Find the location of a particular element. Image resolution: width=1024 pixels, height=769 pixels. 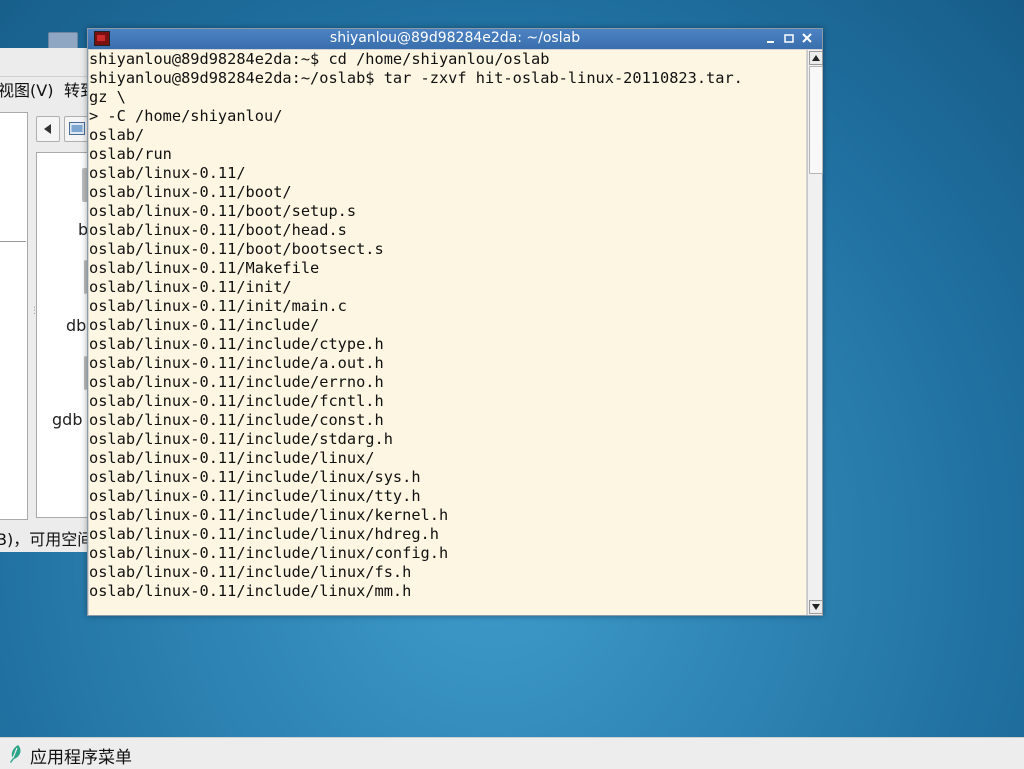

back-arrow-icon is located at coordinates (47, 129).